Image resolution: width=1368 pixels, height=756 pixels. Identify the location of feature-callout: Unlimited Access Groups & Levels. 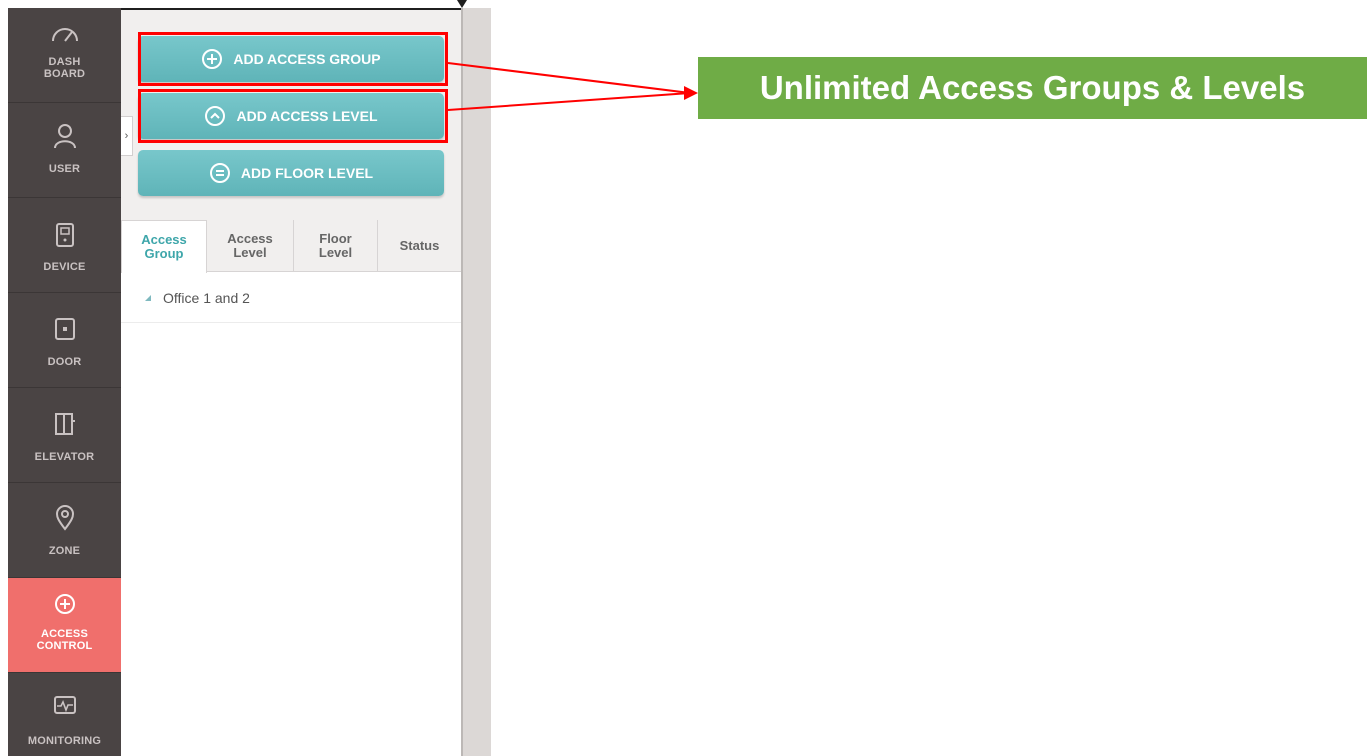
(1032, 88).